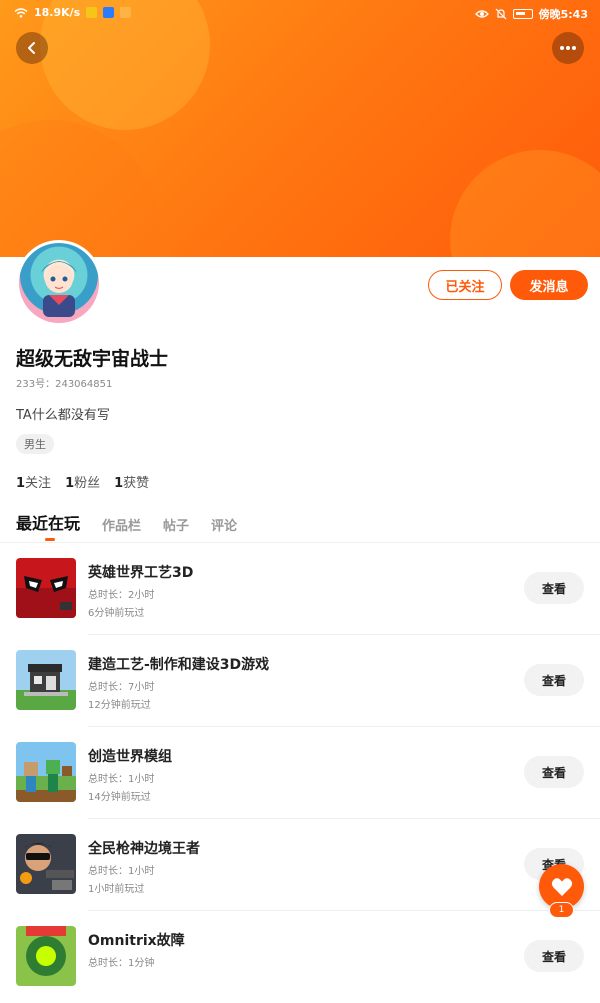  I want to click on avatar, so click(59, 283).